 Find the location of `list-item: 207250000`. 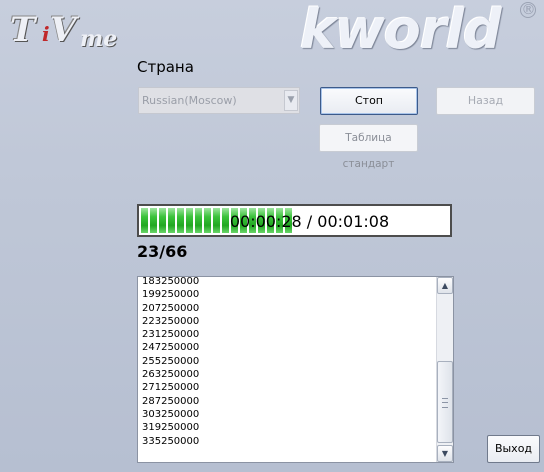

list-item: 207250000 is located at coordinates (170, 308).